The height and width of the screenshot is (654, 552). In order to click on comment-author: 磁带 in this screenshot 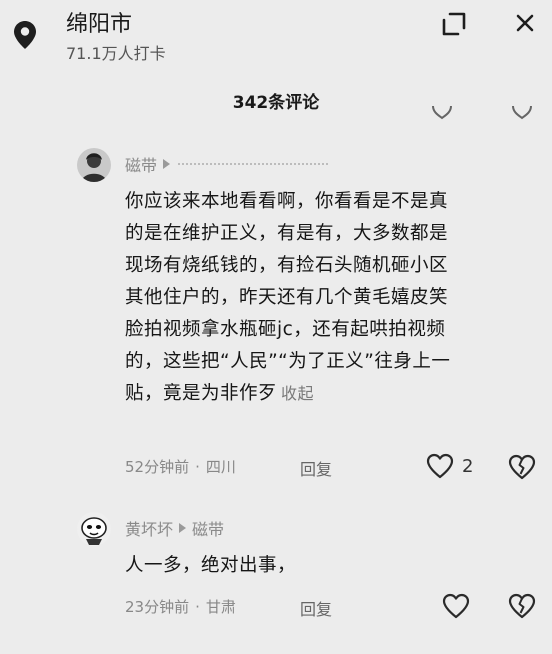, I will do `click(141, 164)`.